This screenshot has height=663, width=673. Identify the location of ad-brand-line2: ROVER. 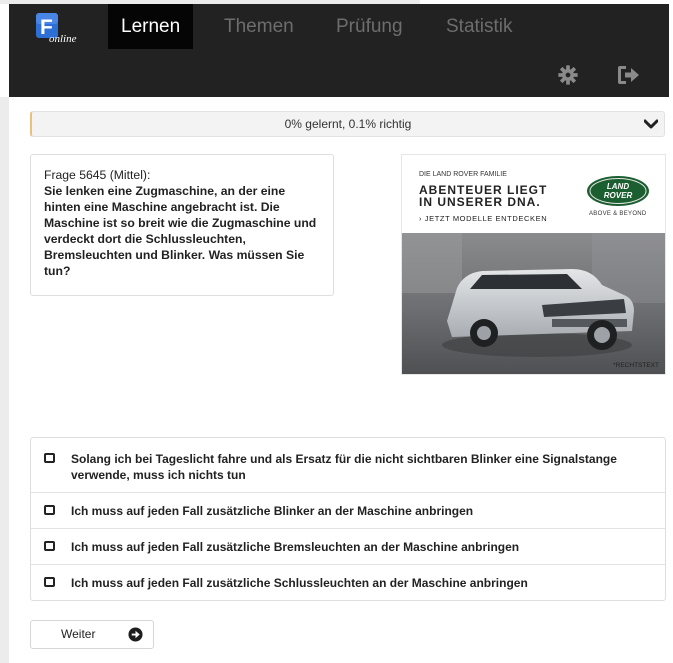
(618, 195).